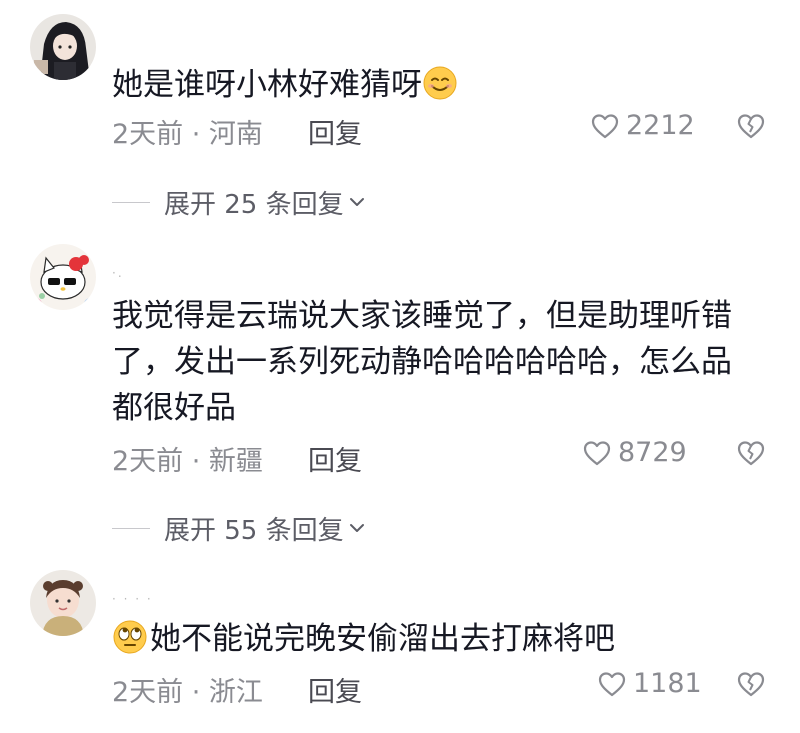 This screenshot has width=800, height=733. I want to click on comment-text: 她是谁呀小林好难猜呀, so click(437, 85).